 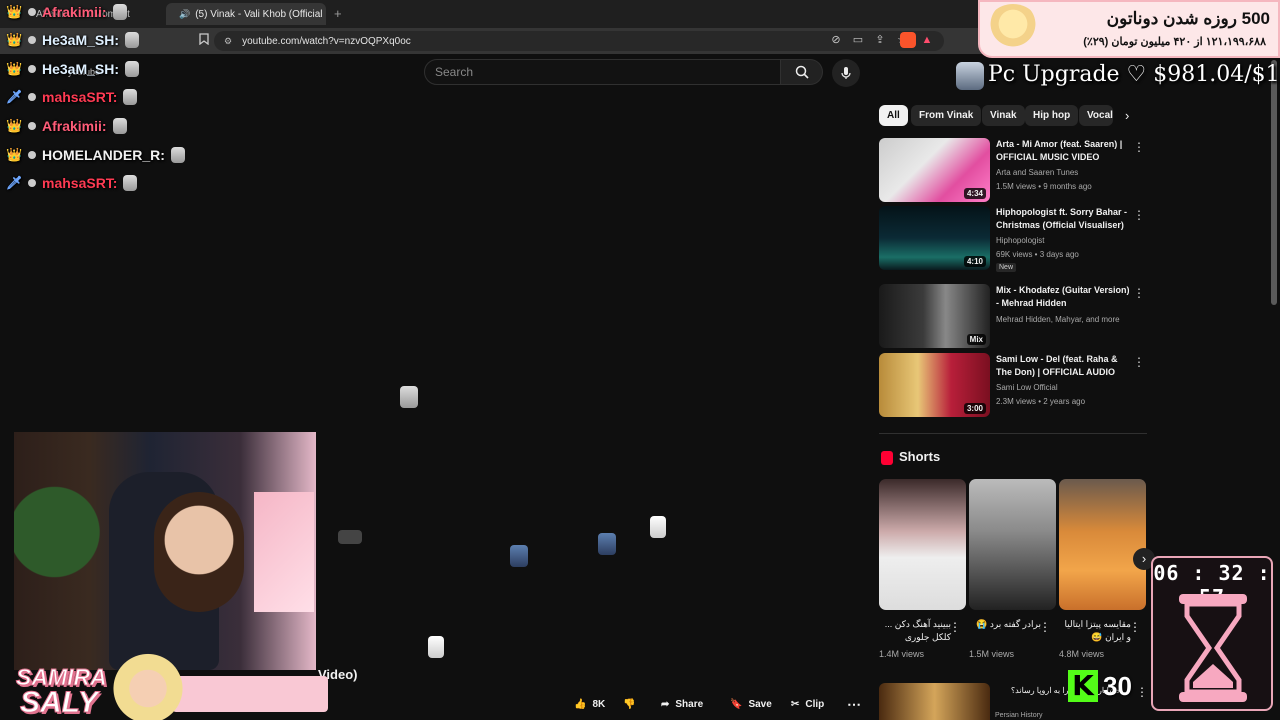 What do you see at coordinates (589, 704) in the screenshot?
I see `like-button: 👍 8K` at bounding box center [589, 704].